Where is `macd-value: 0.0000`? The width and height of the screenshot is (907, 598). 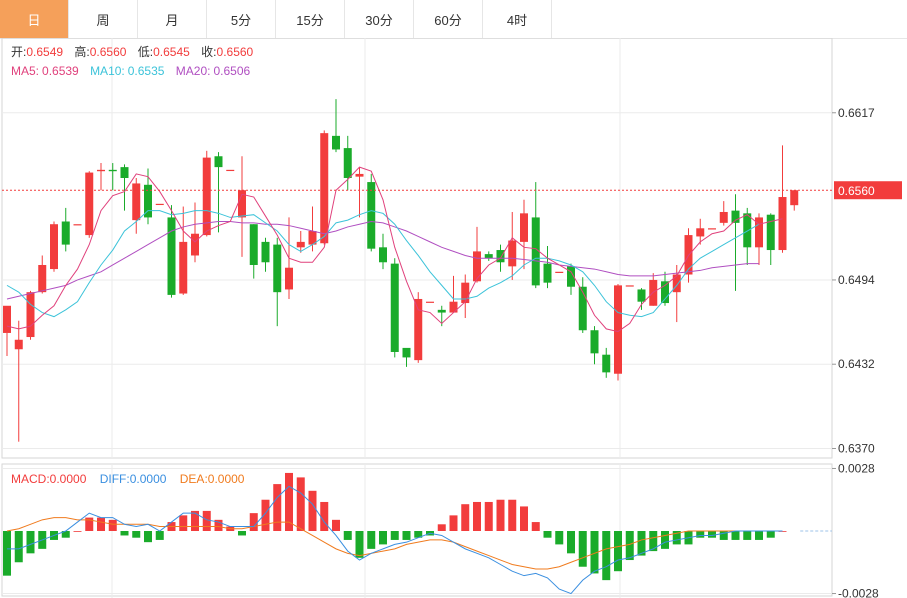
macd-value: 0.0000 is located at coordinates (68, 479).